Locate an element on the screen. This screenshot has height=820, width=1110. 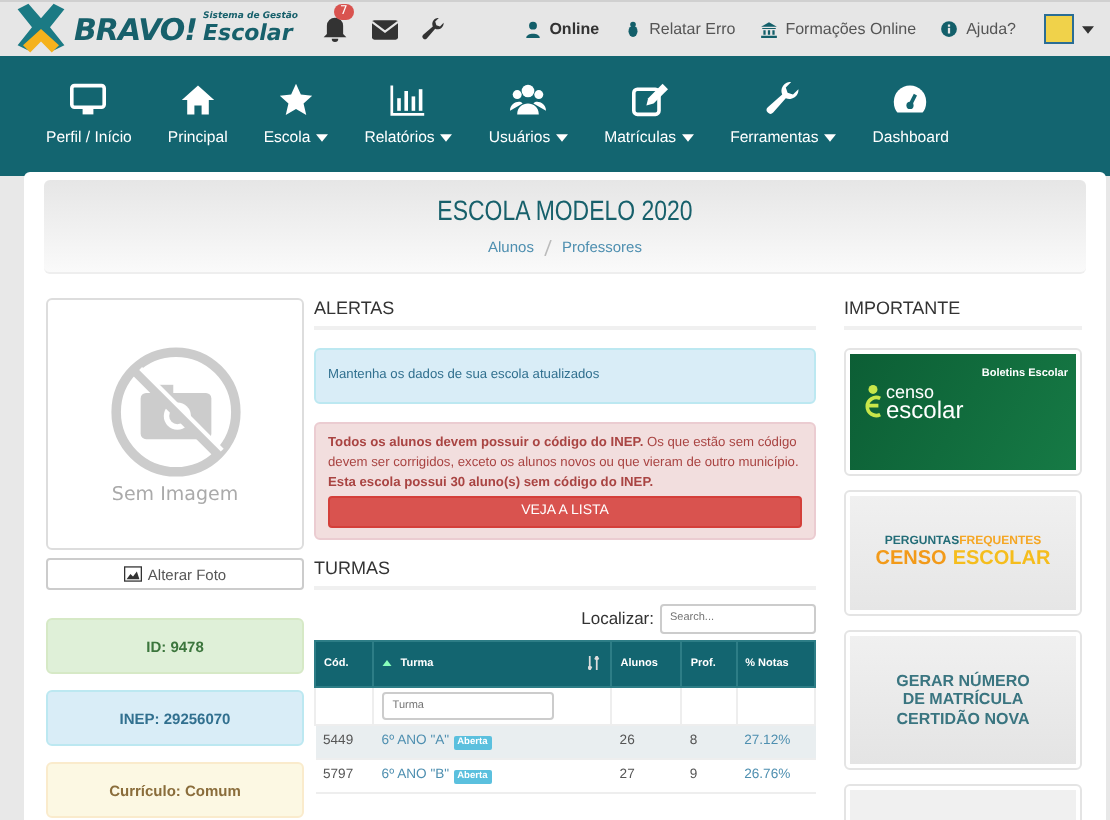
section-heading: TURMAS is located at coordinates (565, 573).